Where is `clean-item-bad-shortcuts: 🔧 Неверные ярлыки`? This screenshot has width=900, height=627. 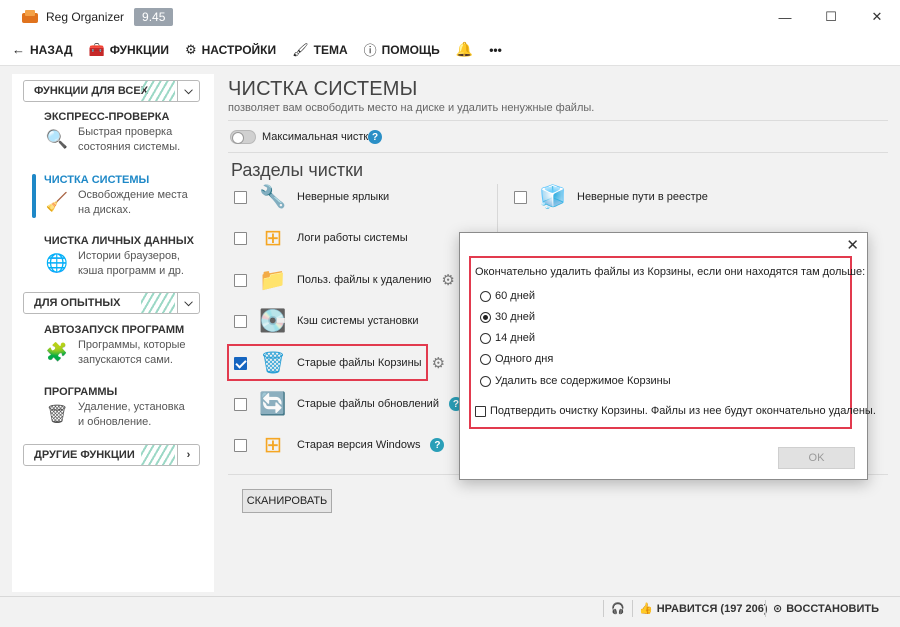 clean-item-bad-shortcuts: 🔧 Неверные ярлыки is located at coordinates (311, 197).